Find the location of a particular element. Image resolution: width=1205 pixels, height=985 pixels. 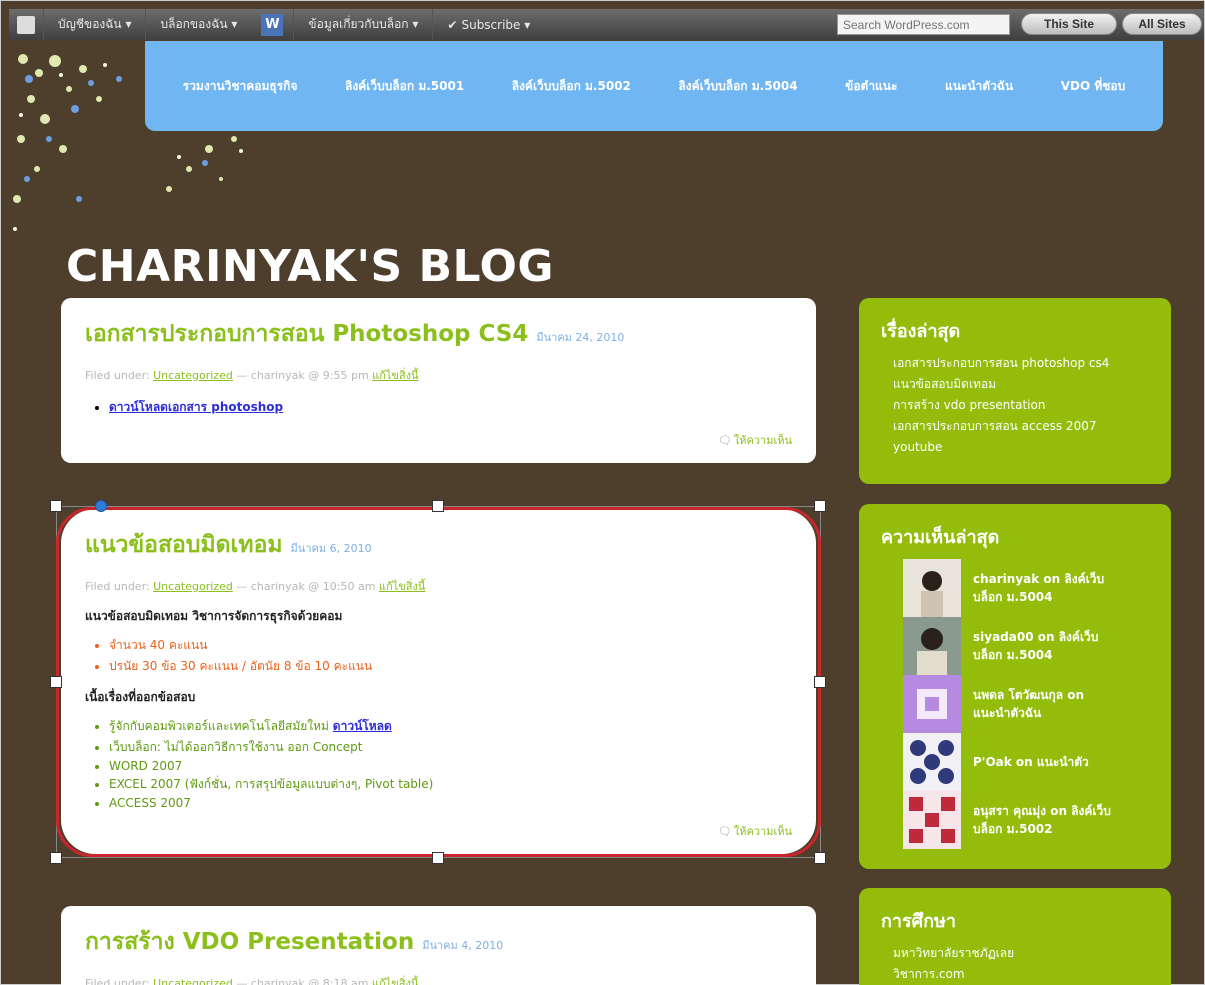

subscribe-label: Subscribe ▾ is located at coordinates (496, 24).